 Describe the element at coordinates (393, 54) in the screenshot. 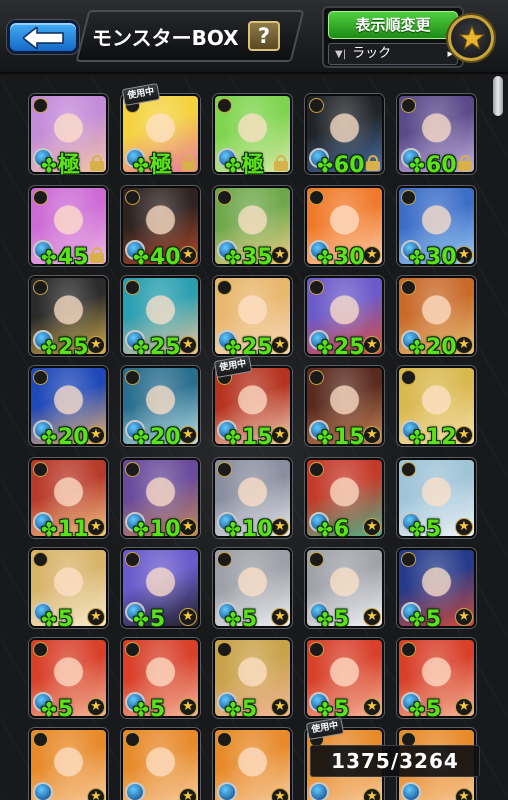

I see `sort-value-field: ▼| ラック ▸` at that location.